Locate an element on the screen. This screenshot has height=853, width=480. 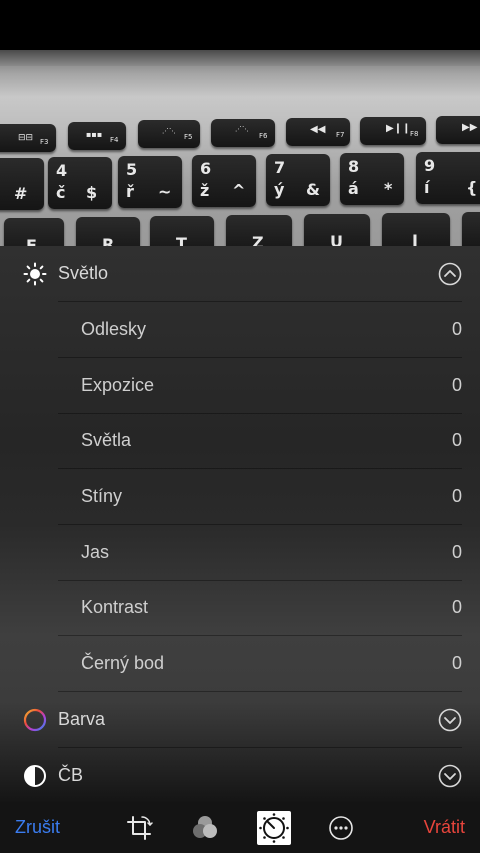
cancel-button: Zrušit is located at coordinates (37, 827).